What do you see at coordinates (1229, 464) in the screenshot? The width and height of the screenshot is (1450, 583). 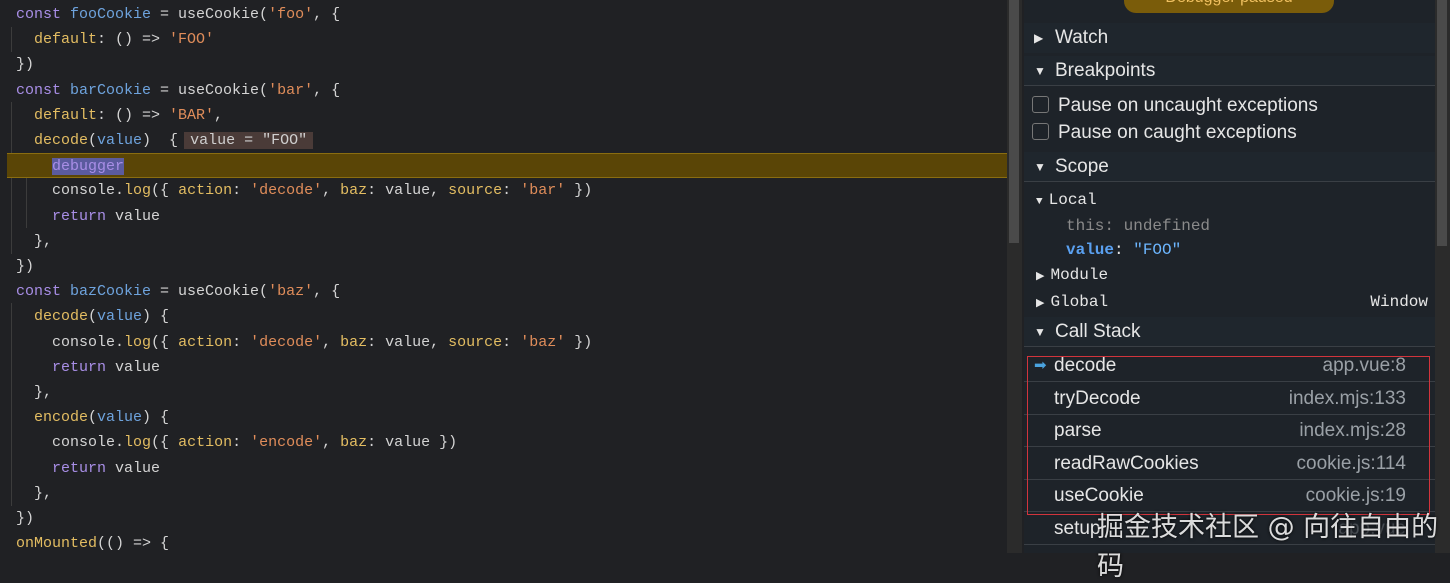 I see `call-stack-frame: readRawCookies cookie.js:114` at bounding box center [1229, 464].